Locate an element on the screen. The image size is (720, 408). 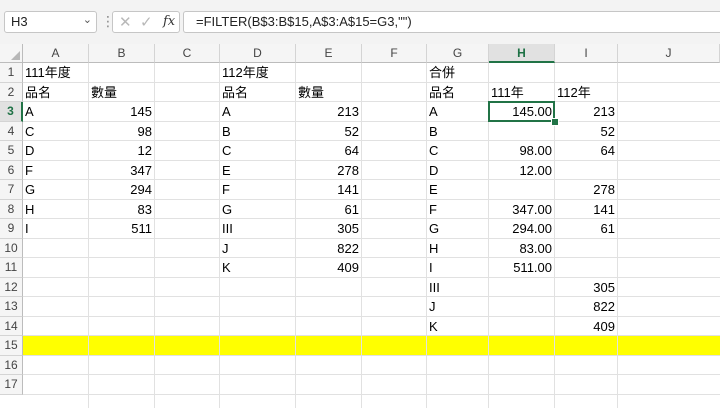
cell-d6: E is located at coordinates (258, 170).